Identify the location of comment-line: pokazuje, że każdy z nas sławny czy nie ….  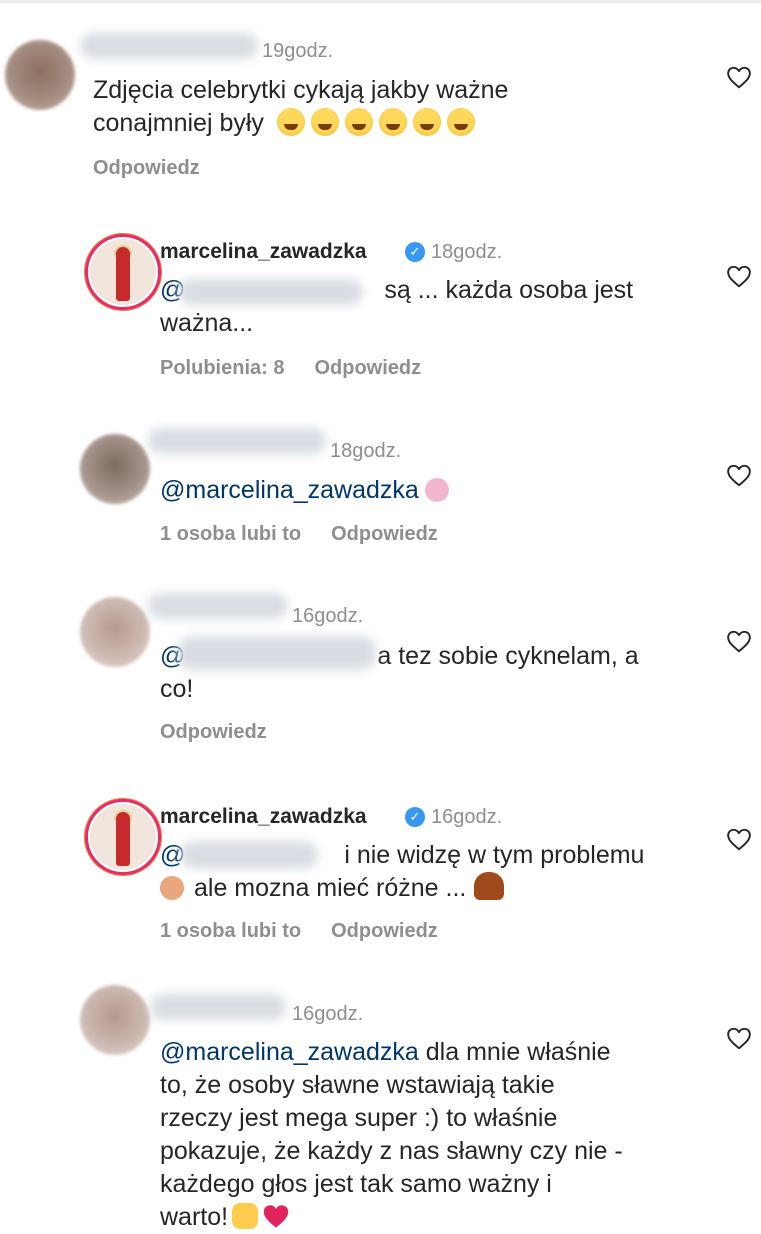
(391, 1151).